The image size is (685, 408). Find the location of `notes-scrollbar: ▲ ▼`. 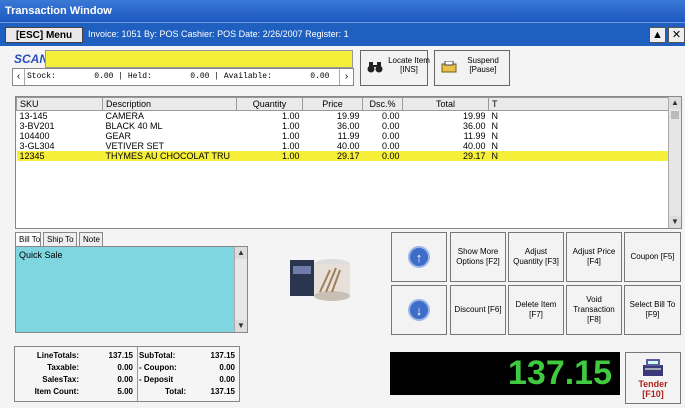

notes-scrollbar: ▲ ▼ is located at coordinates (240, 289).